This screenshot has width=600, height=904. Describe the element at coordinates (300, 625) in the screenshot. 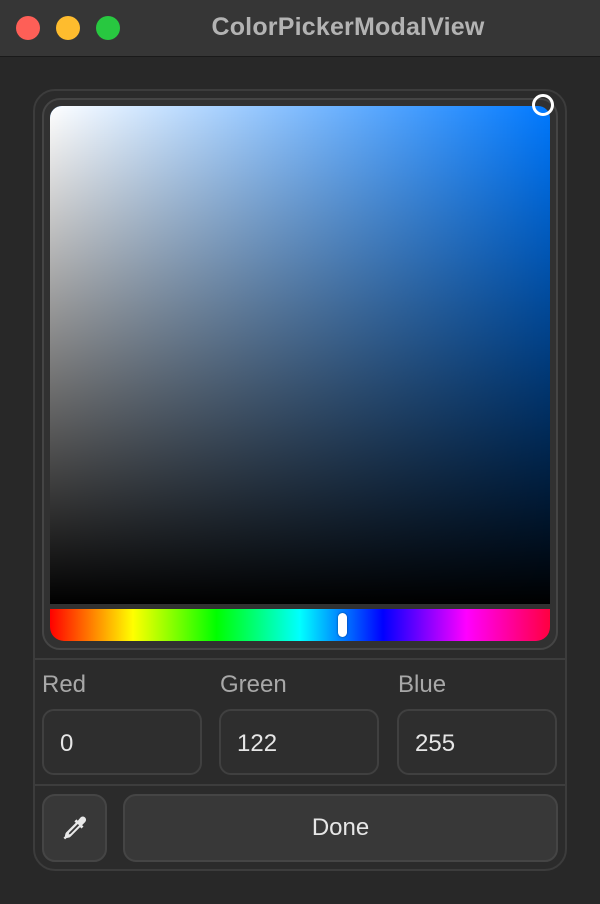

I see `hue-slider` at that location.